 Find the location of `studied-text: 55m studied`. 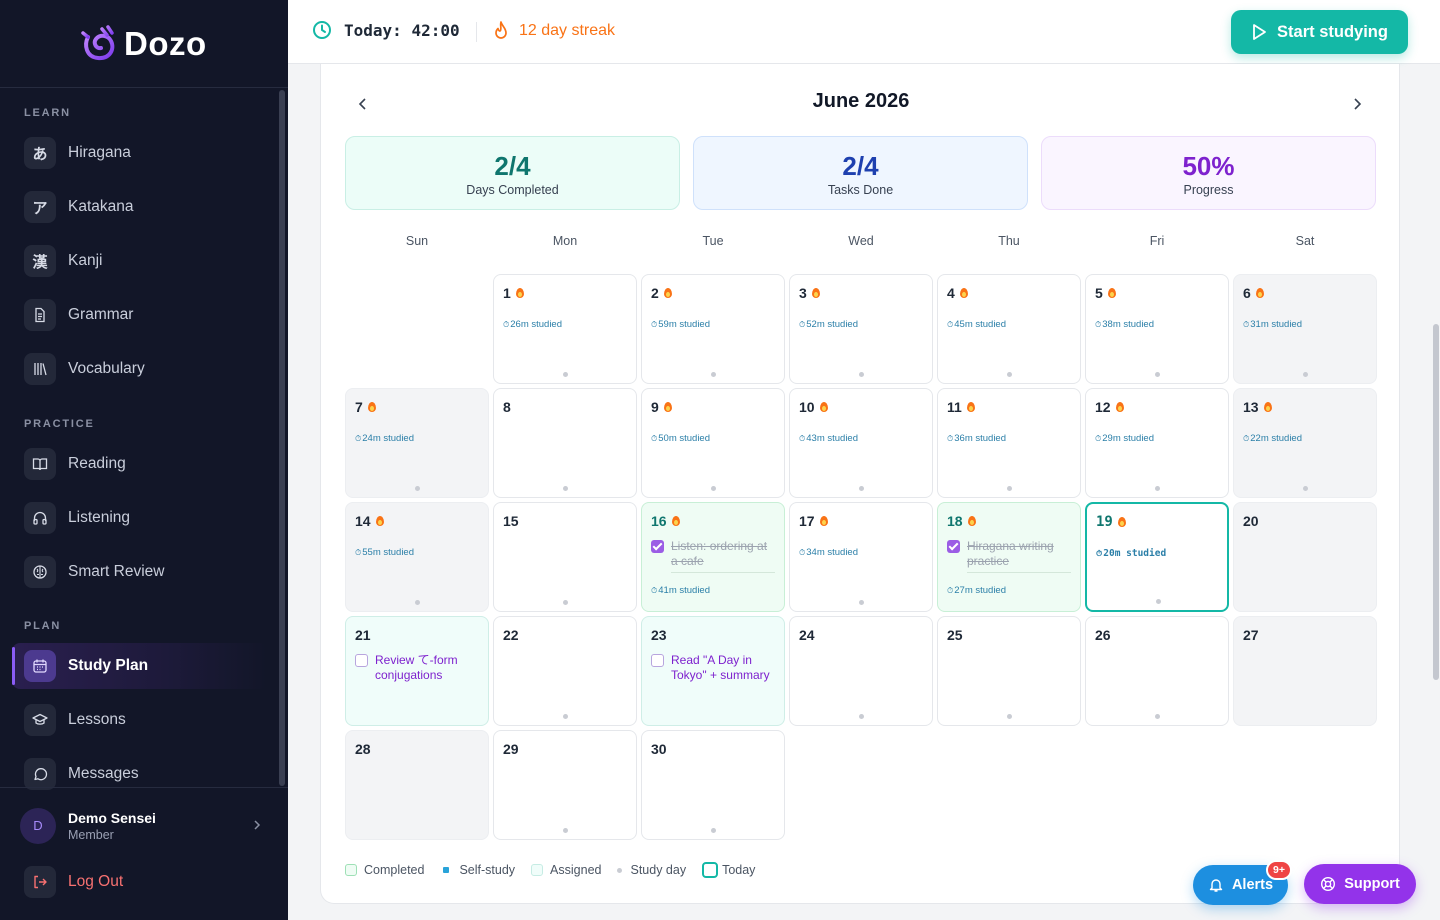

studied-text: 55m studied is located at coordinates (388, 552).